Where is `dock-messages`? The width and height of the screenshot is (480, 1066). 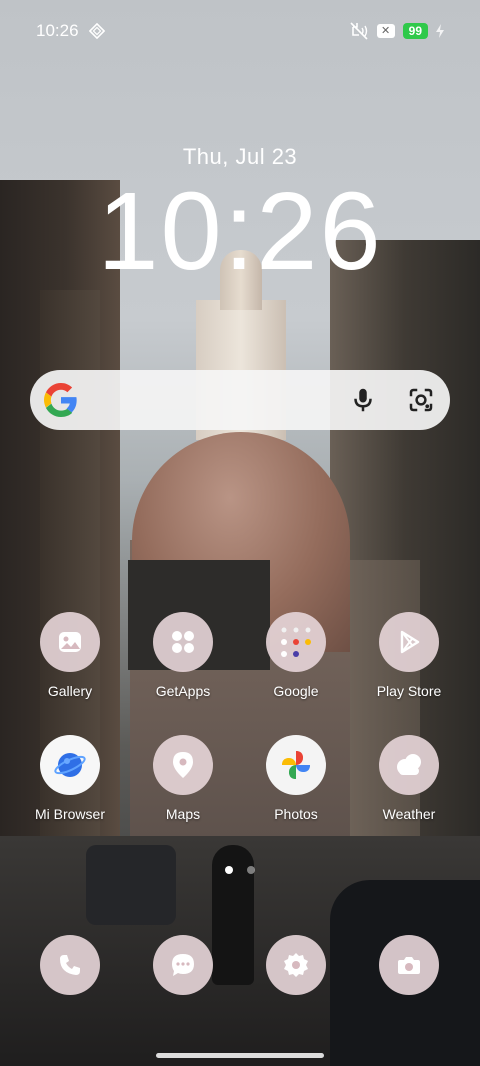
dock-messages is located at coordinates (183, 965).